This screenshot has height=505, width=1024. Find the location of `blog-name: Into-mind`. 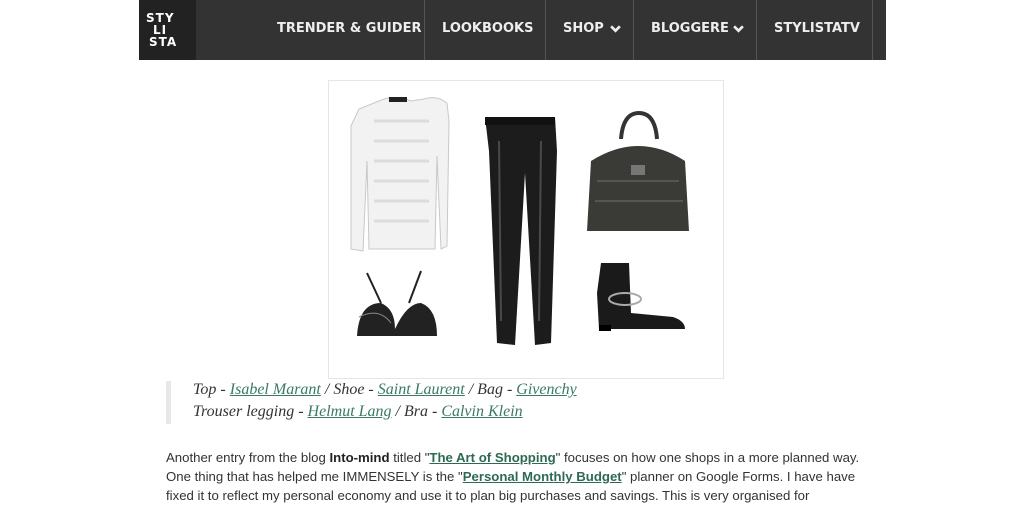

blog-name: Into-mind is located at coordinates (359, 457).